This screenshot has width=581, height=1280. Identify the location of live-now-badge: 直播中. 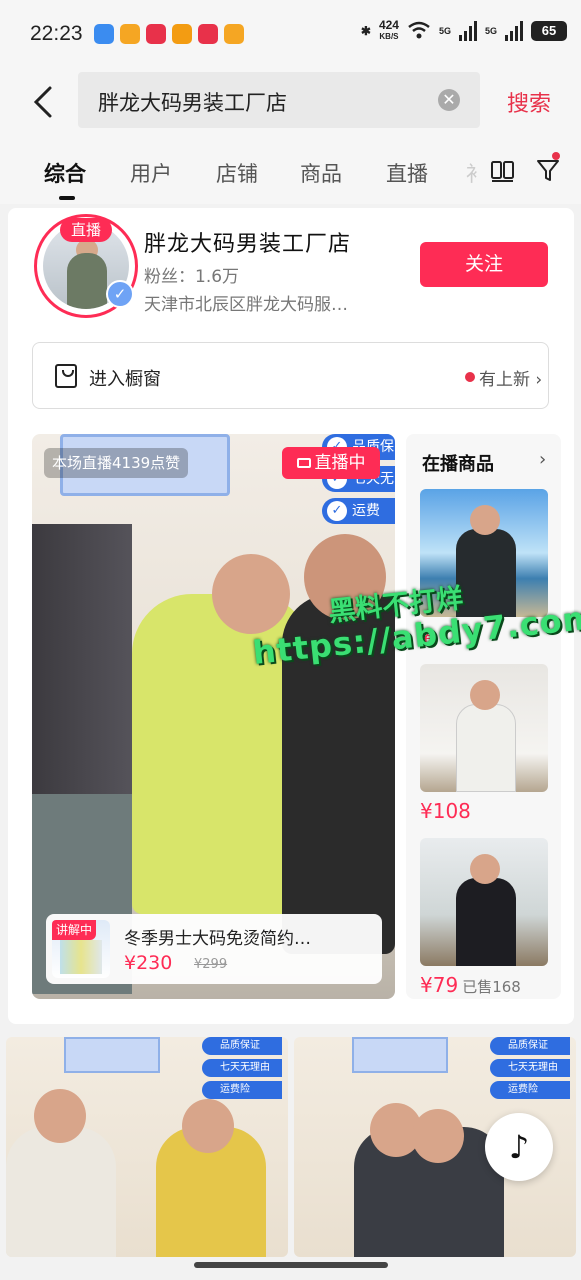
(331, 463).